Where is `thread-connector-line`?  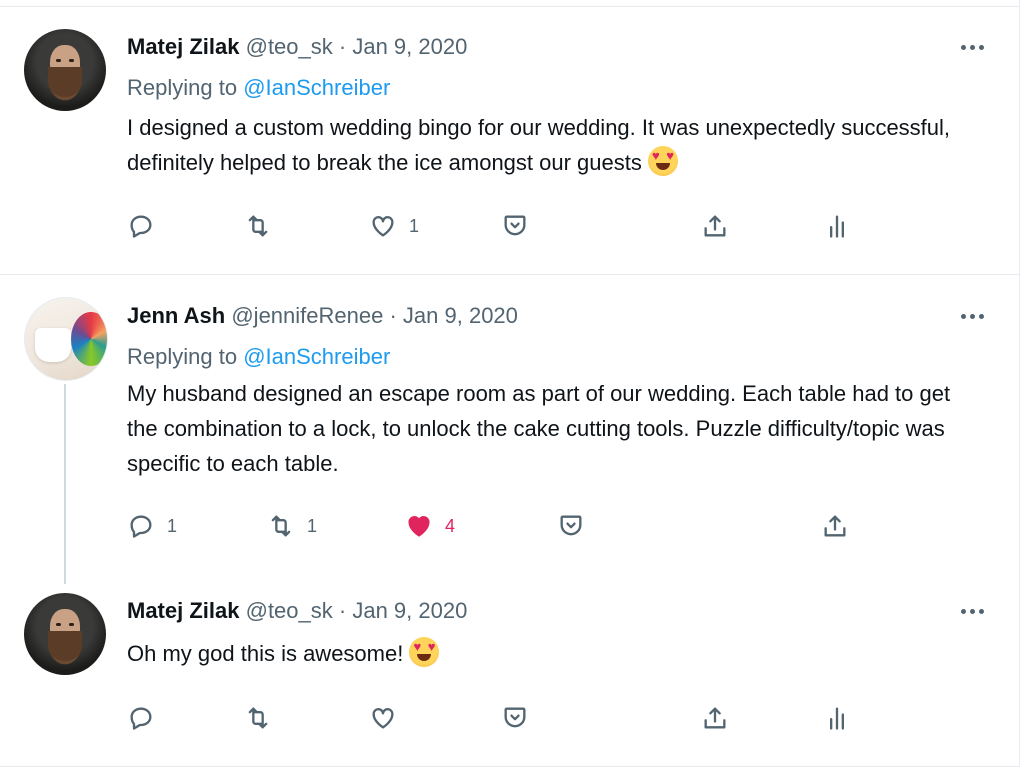
thread-connector-line is located at coordinates (65, 484).